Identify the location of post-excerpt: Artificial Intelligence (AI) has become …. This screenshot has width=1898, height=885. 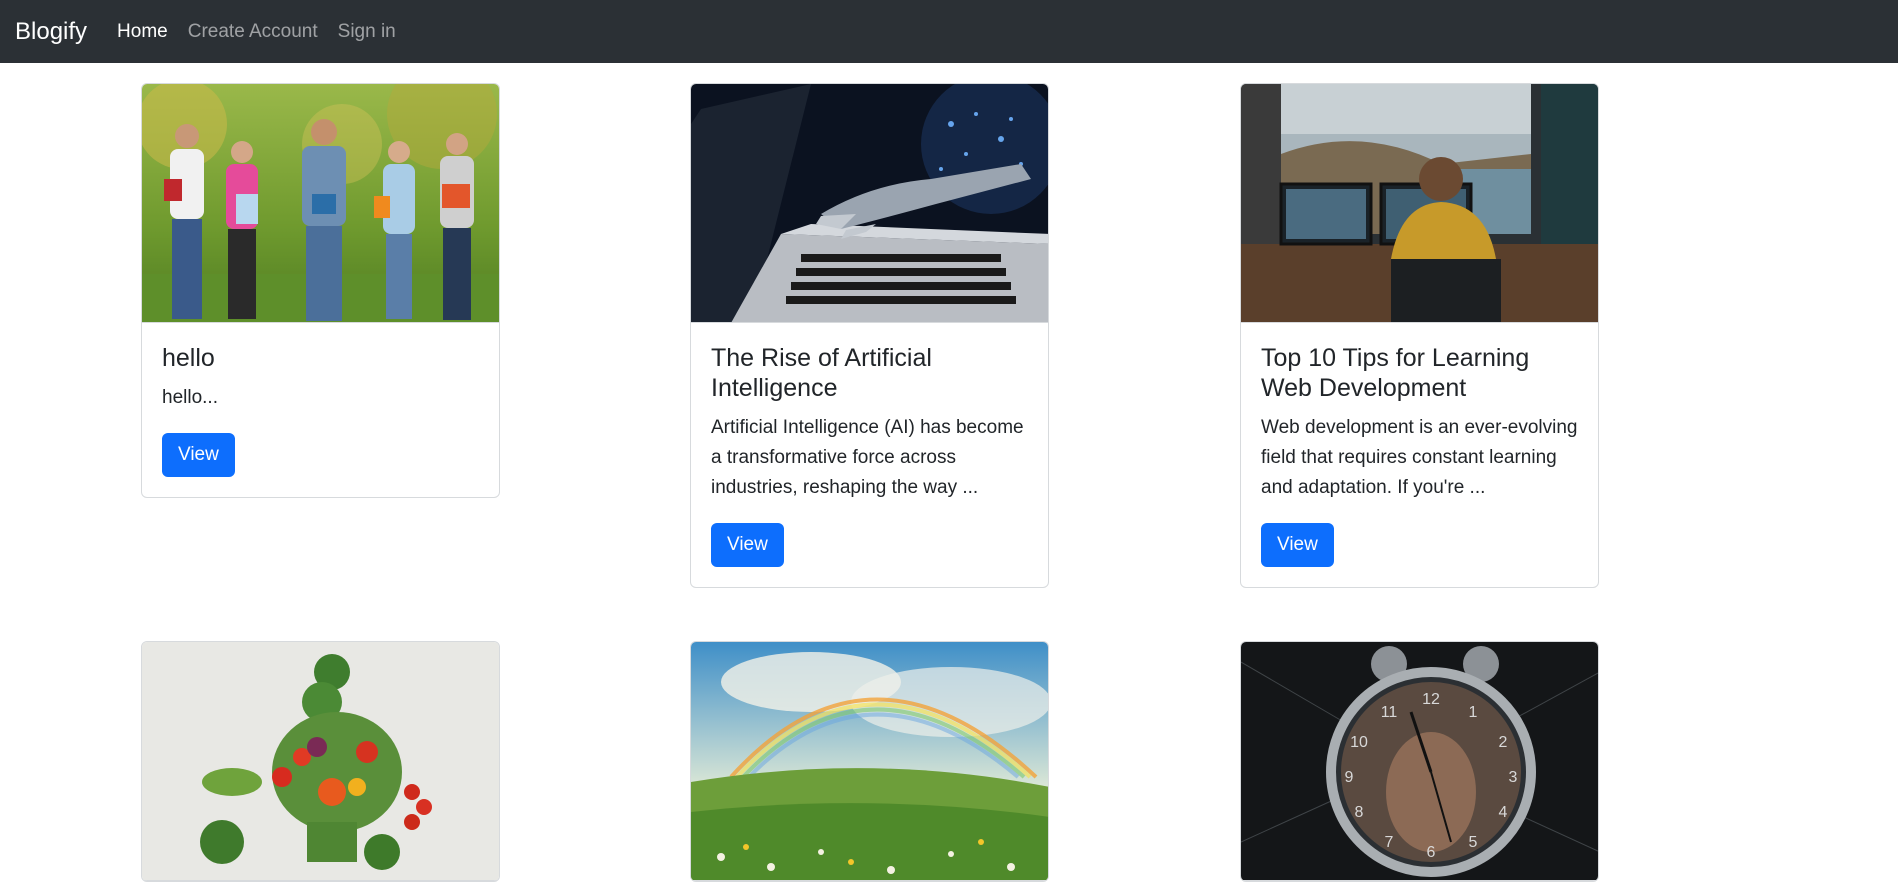
(867, 457).